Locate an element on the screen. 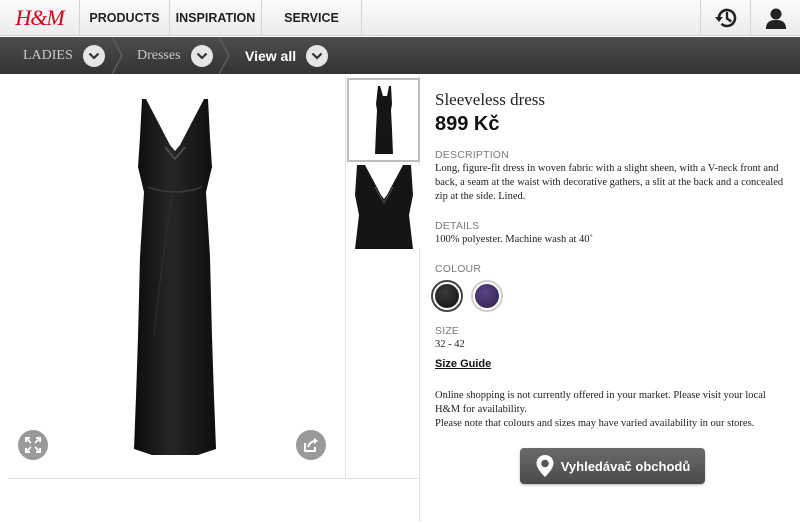  dress-detail-thumbnail-image is located at coordinates (384, 207).